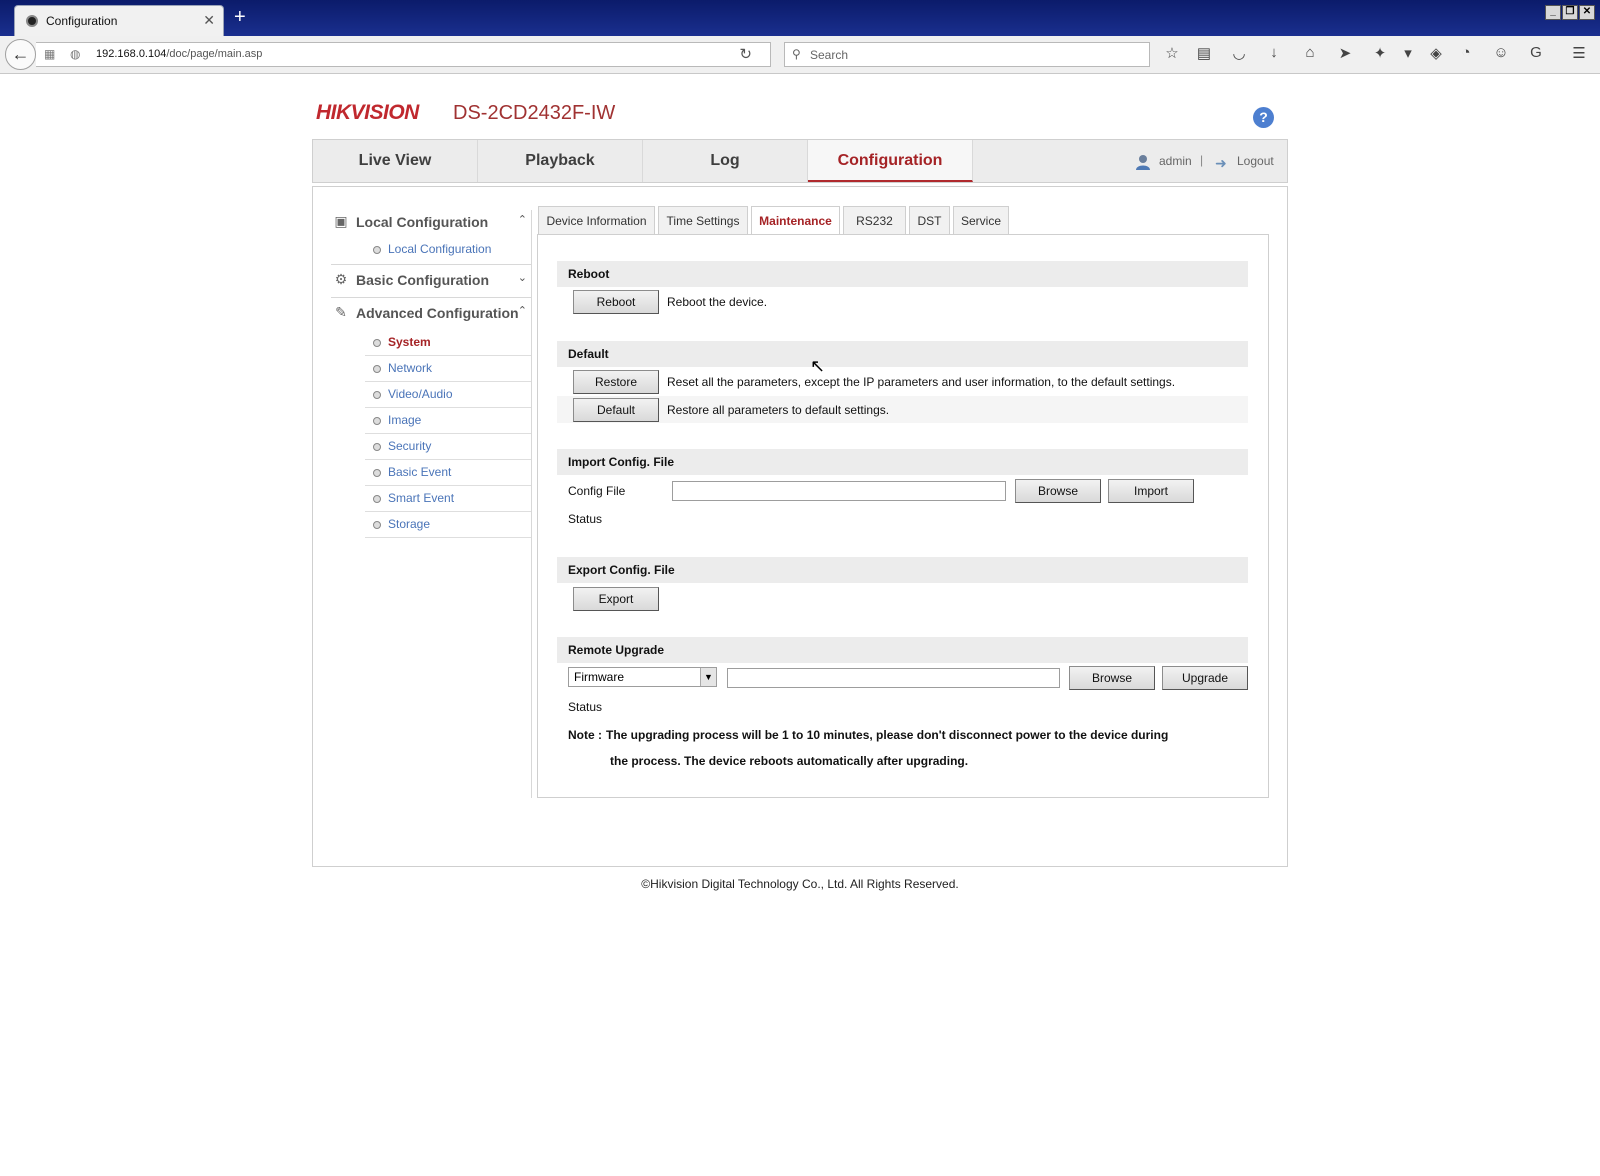  What do you see at coordinates (240, 17) in the screenshot?
I see `new-tab-icon: +` at bounding box center [240, 17].